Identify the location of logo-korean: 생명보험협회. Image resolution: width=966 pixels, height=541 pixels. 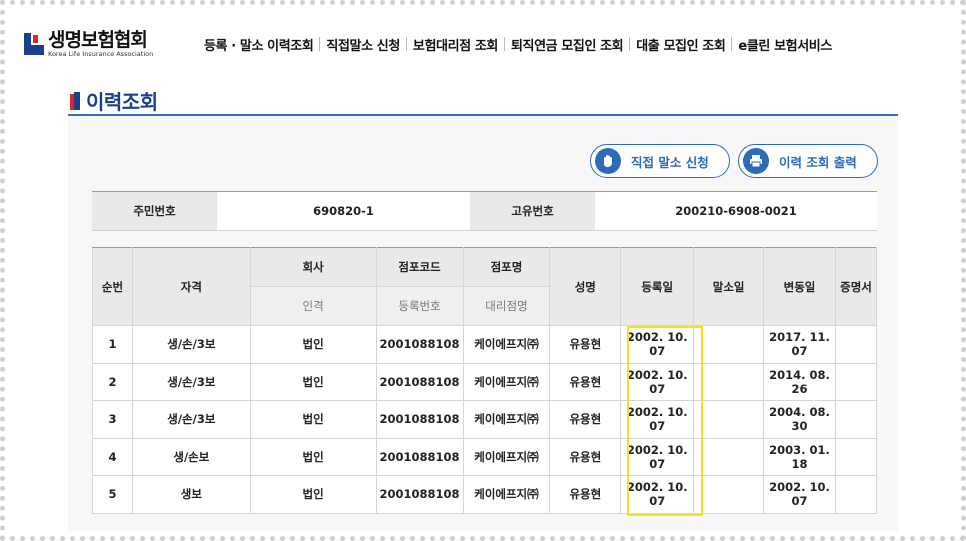
(98, 40).